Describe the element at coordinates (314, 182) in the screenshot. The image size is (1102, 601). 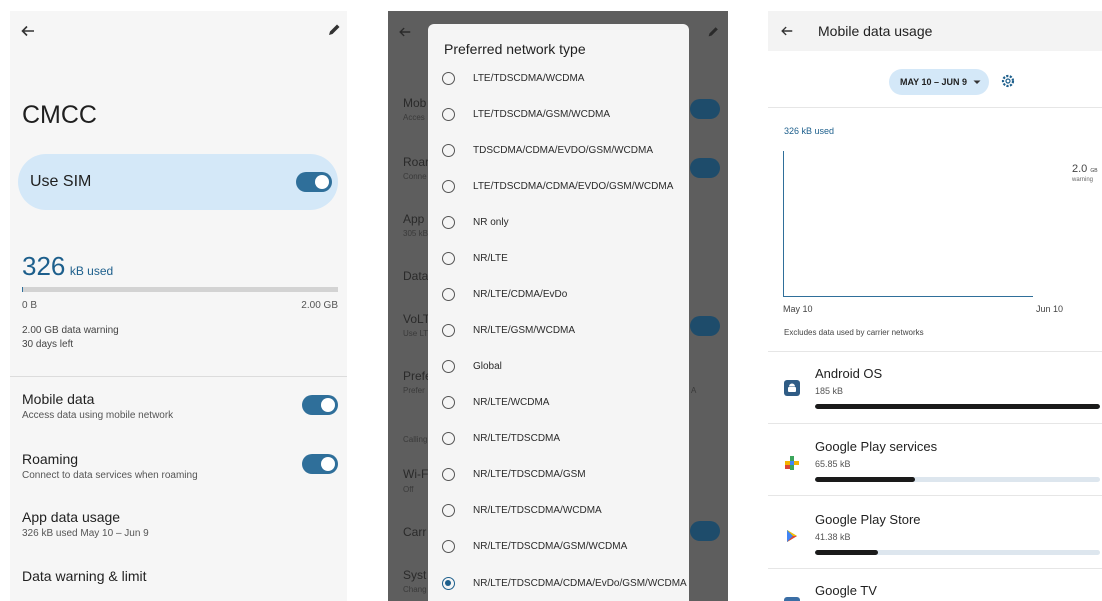
I see `use-sim-toggle` at that location.